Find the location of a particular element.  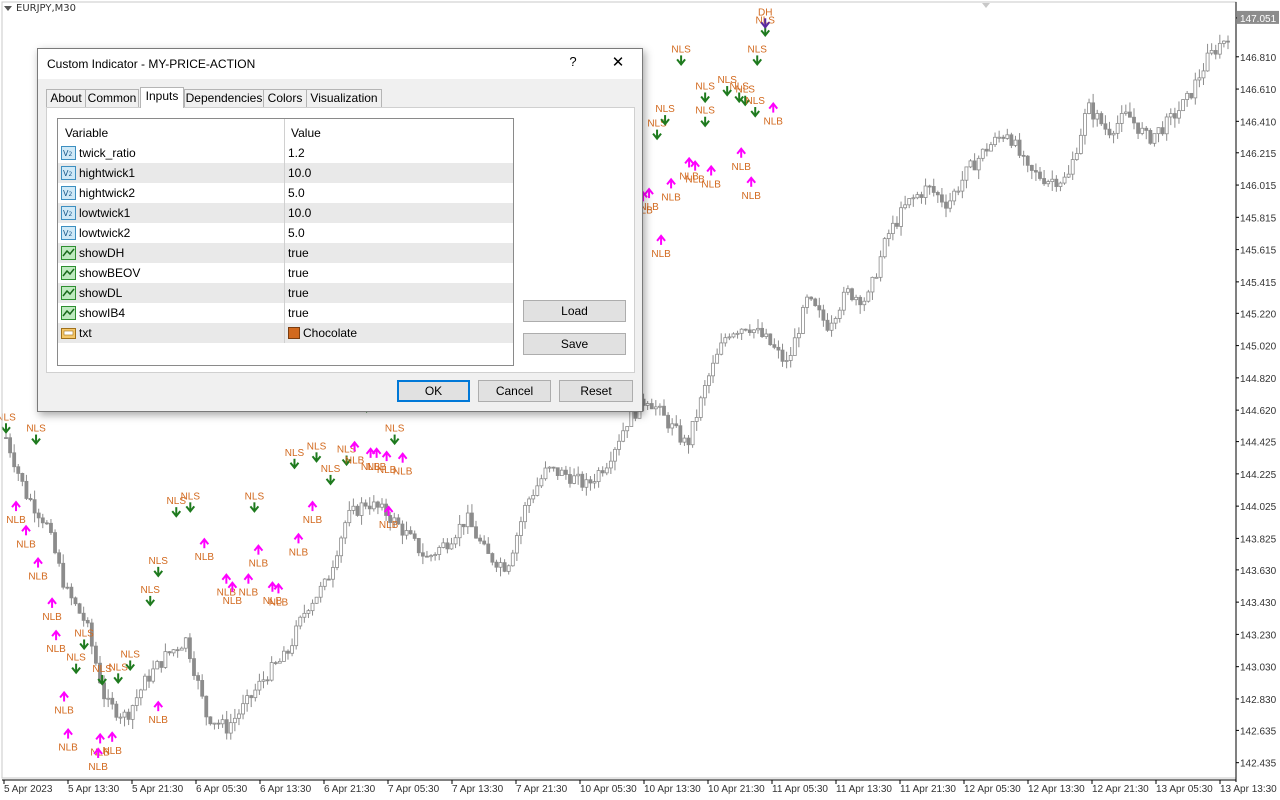

marker-label: NLS is located at coordinates (395, 429).